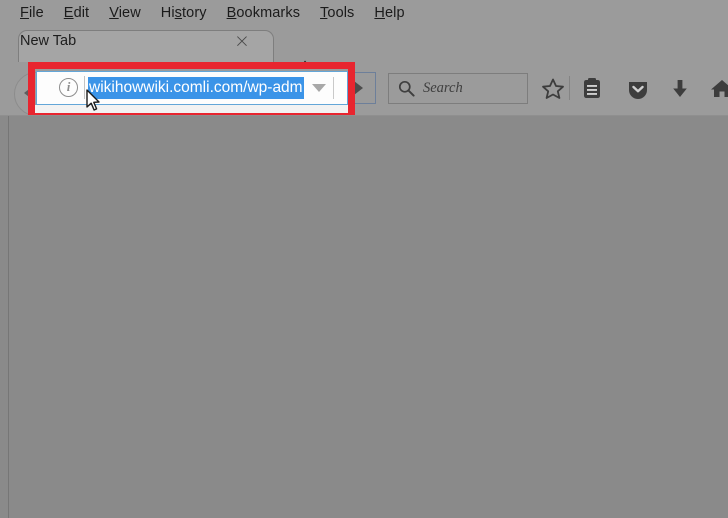 The image size is (728, 518). I want to click on menu-file-label: ile, so click(36, 13).